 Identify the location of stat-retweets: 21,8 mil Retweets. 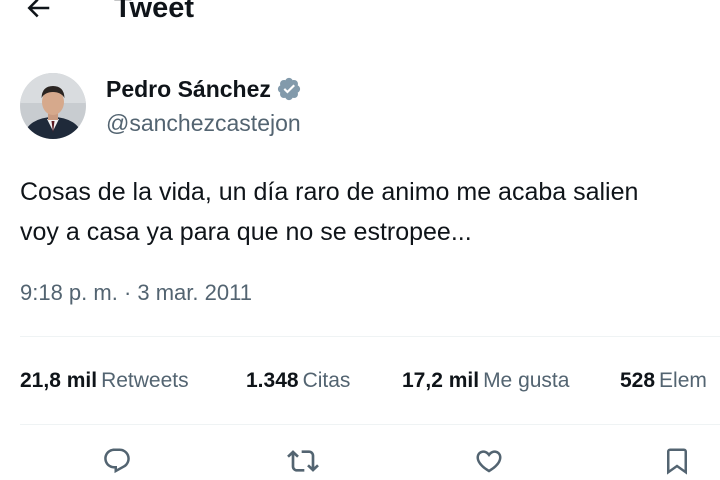
(104, 381).